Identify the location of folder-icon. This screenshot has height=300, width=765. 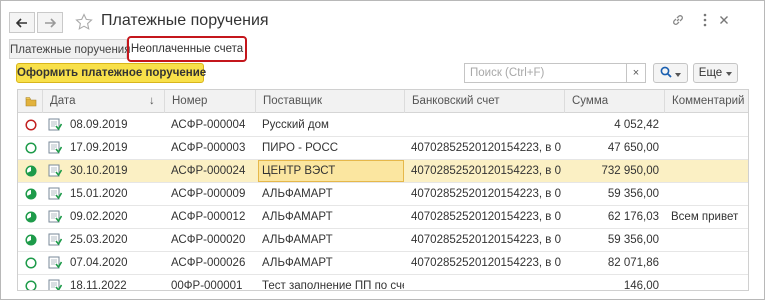
(31, 103).